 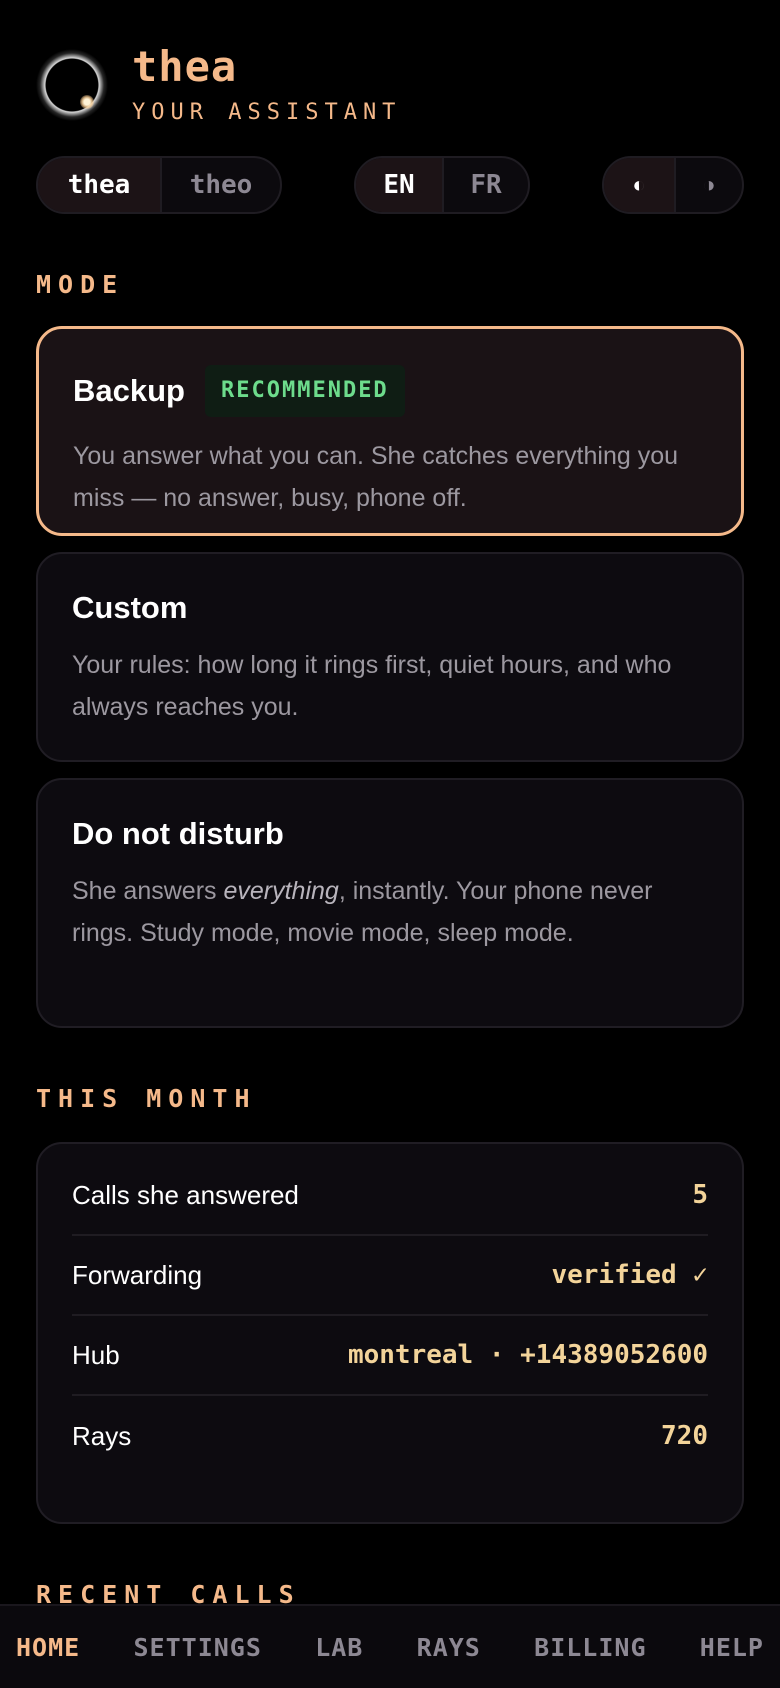 I want to click on nav-item-rays: RAYS, so click(x=449, y=1647).